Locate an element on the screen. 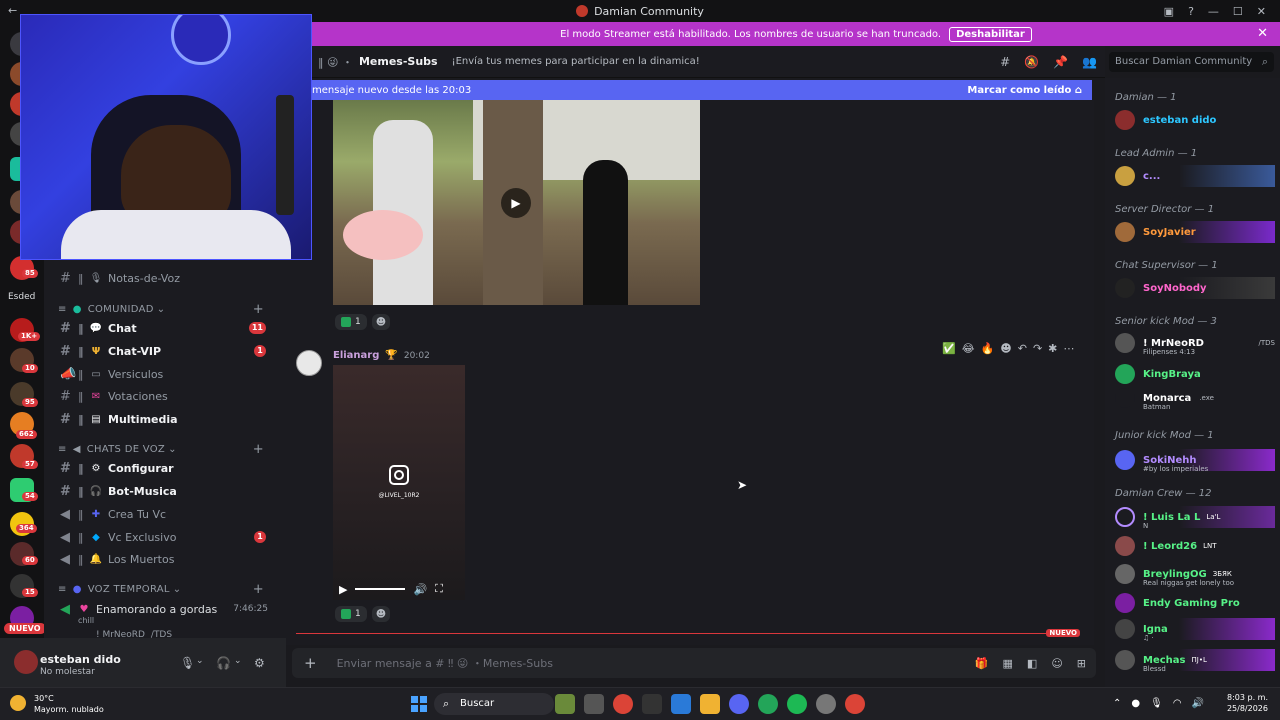  maximize-button: ☐ is located at coordinates (1238, 11).